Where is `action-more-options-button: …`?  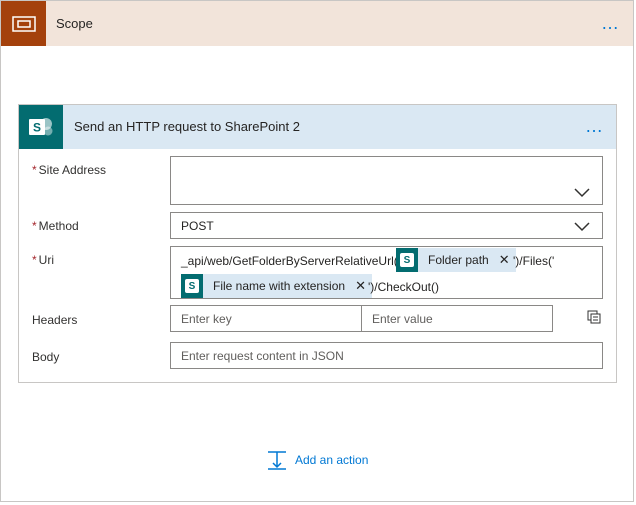
action-more-options-button: … is located at coordinates (594, 126).